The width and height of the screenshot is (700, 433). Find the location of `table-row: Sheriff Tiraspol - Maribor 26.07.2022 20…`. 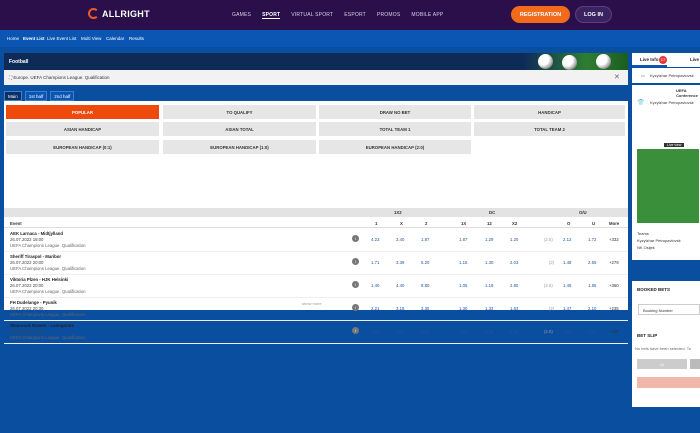

table-row: Sheriff Tiraspol - Maribor 26.07.2022 20… is located at coordinates (316, 263).